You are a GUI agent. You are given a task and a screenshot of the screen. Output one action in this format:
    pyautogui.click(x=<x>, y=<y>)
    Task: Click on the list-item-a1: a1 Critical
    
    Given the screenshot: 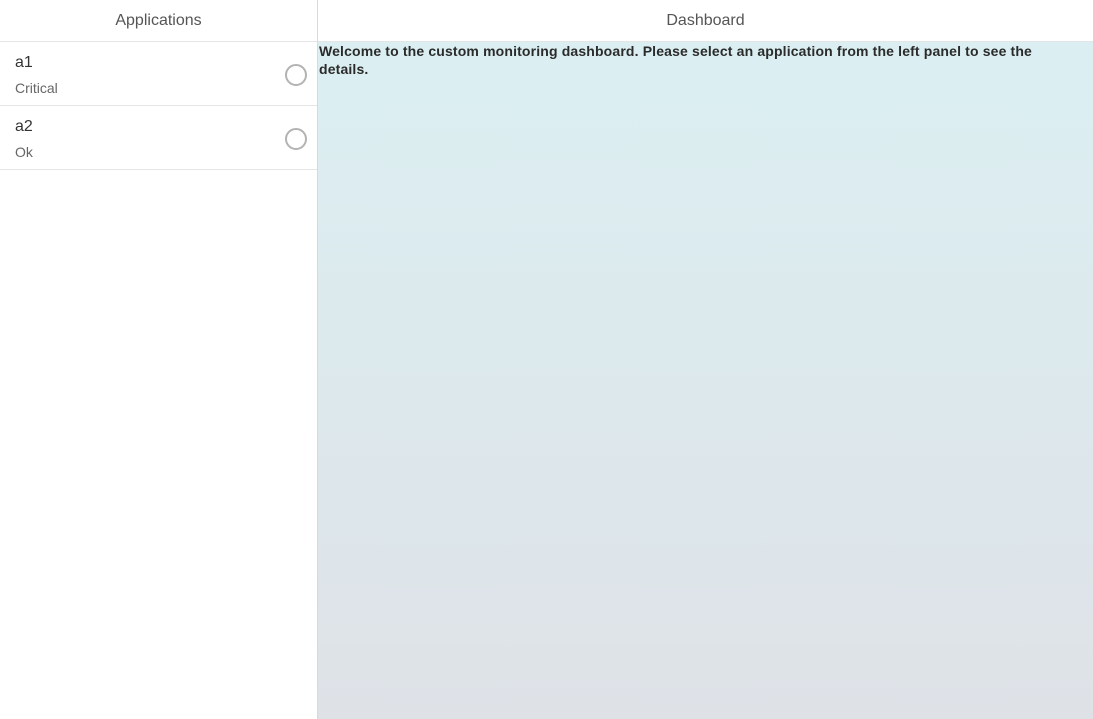 What is the action you would take?
    pyautogui.click(x=158, y=74)
    